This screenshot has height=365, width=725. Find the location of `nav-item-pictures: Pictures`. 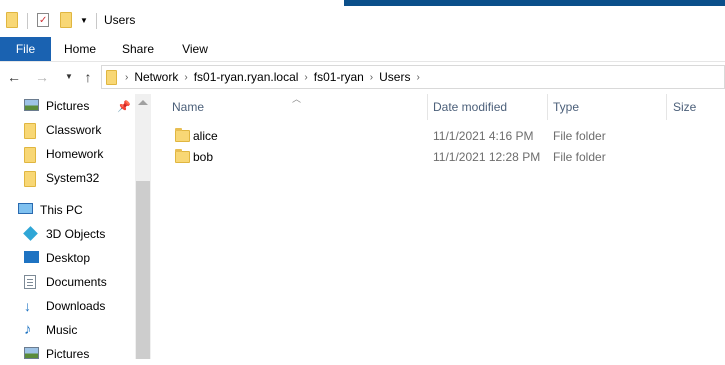

nav-item-pictures: Pictures is located at coordinates (79, 354).